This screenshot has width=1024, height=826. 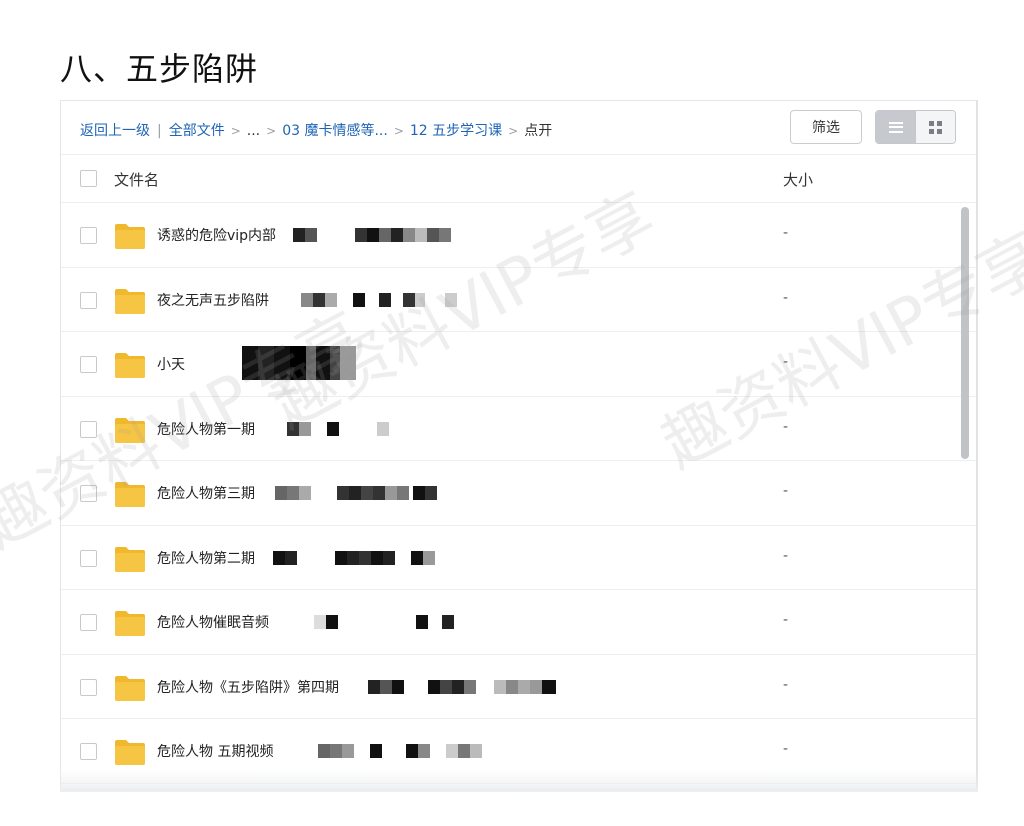 What do you see at coordinates (159, 69) in the screenshot?
I see `page-title: 八、五步陷阱` at bounding box center [159, 69].